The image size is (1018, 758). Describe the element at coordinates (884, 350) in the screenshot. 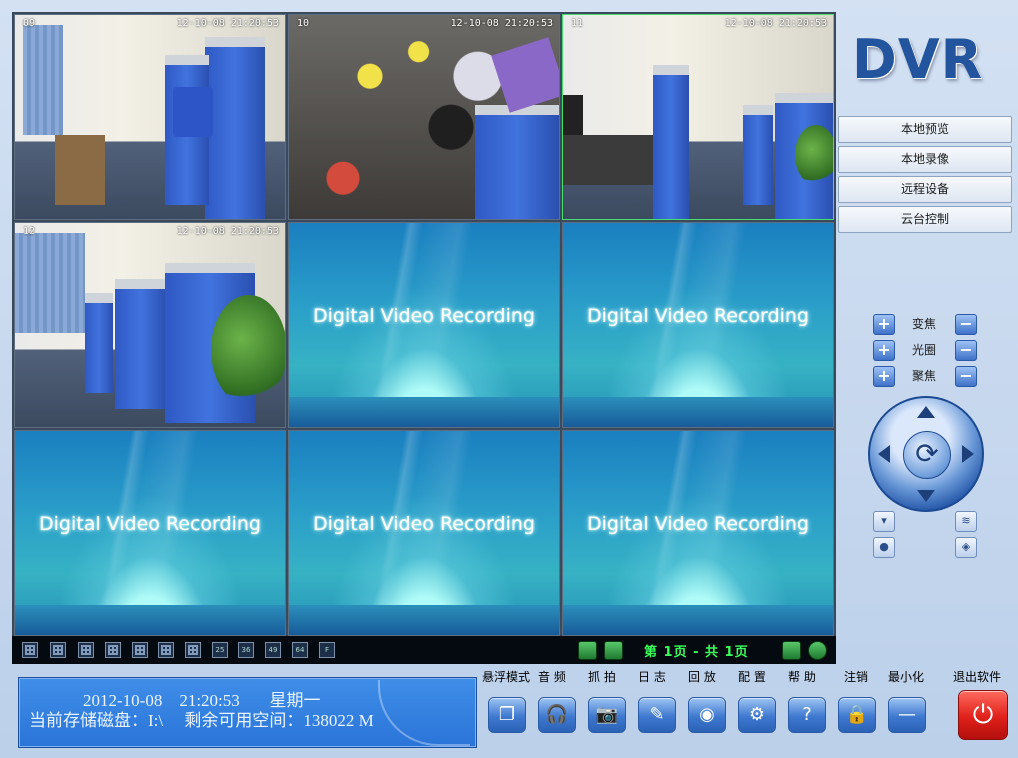

I see `iris-open-button: +` at that location.